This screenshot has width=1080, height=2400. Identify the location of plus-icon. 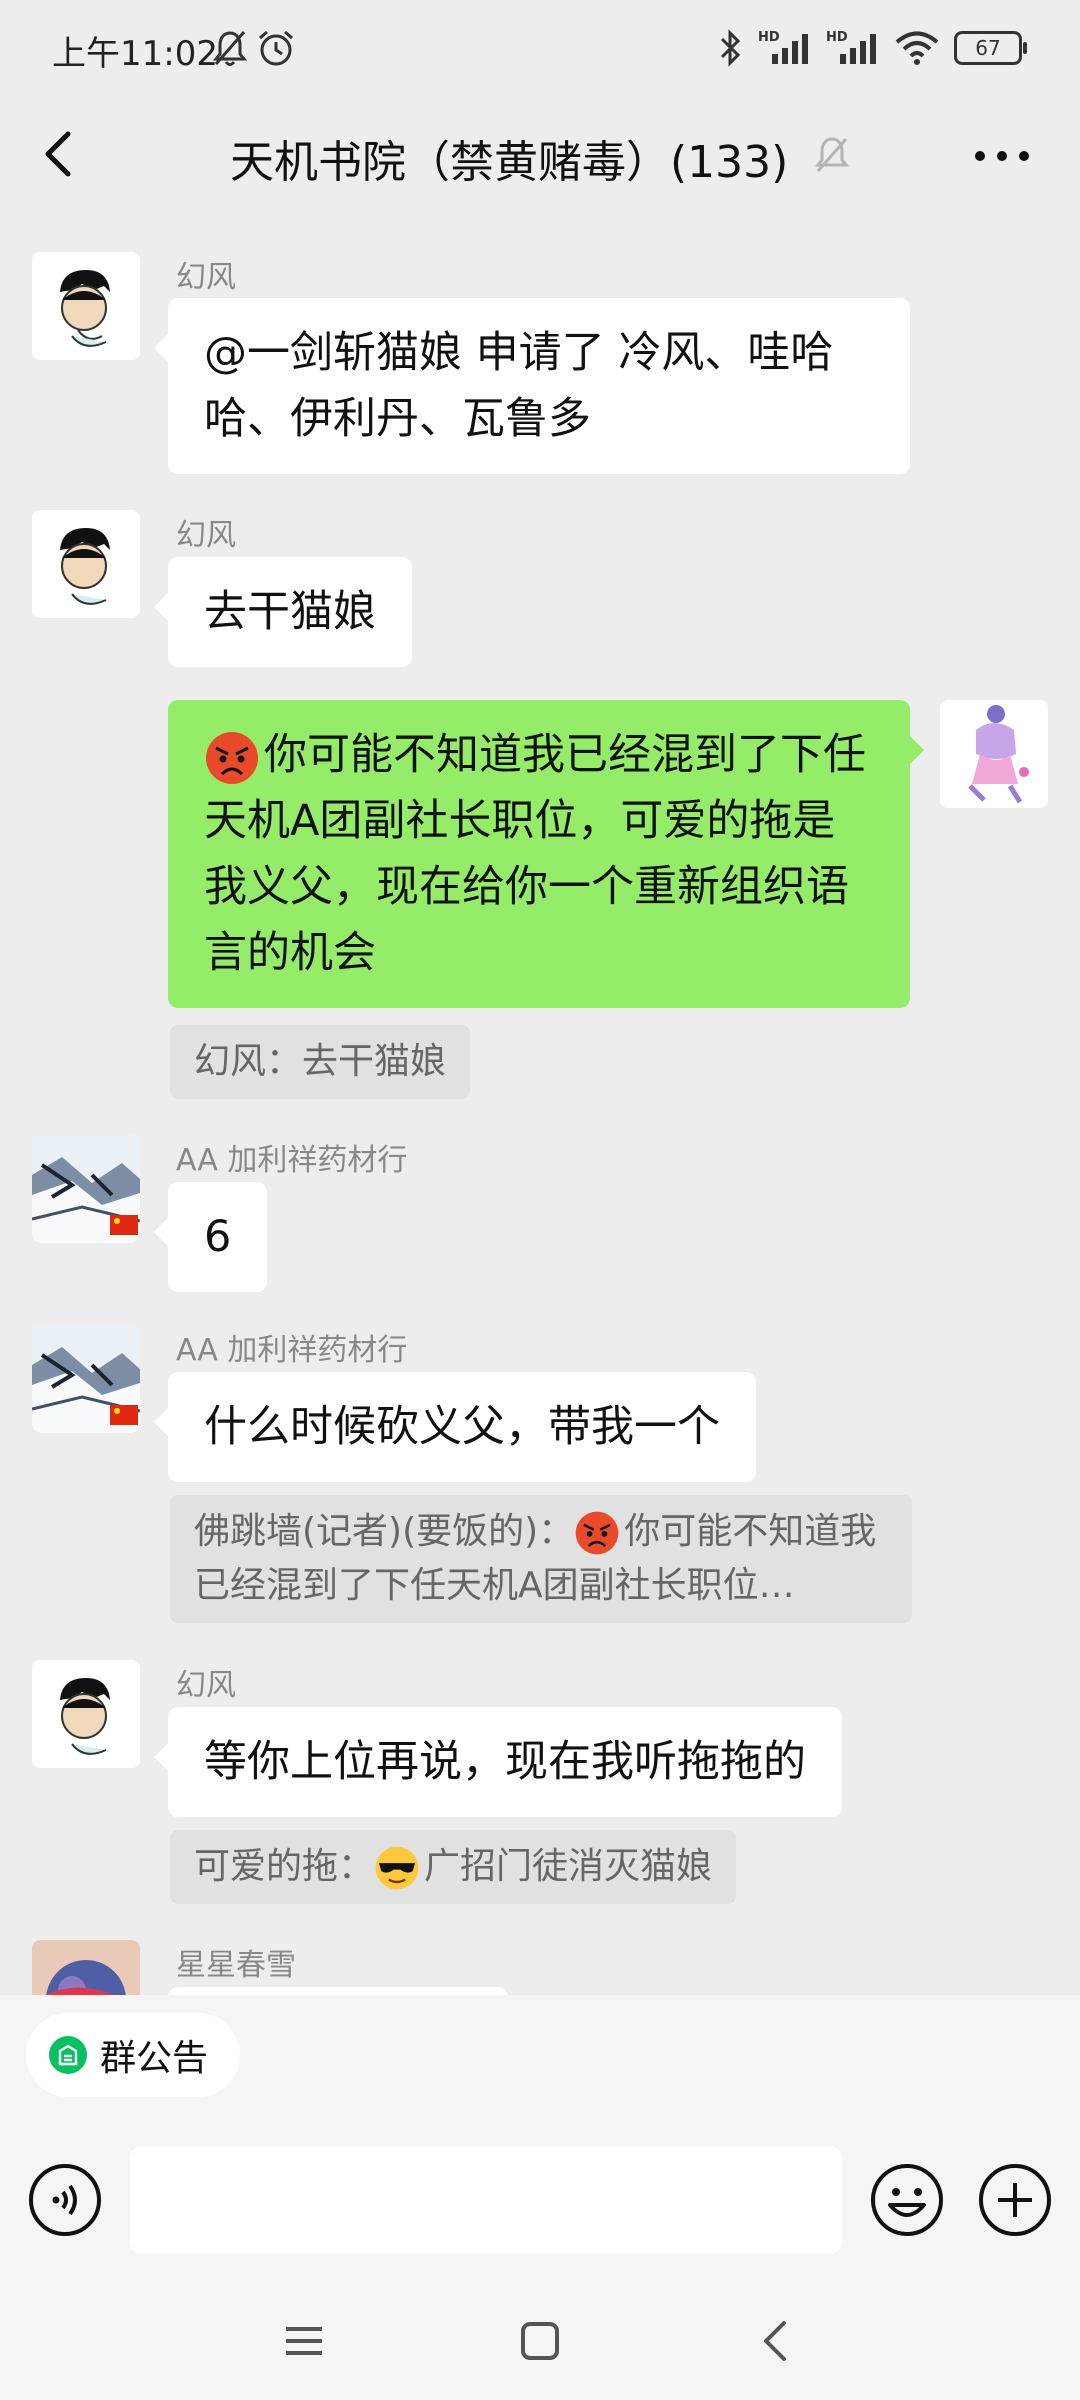
(1015, 2200).